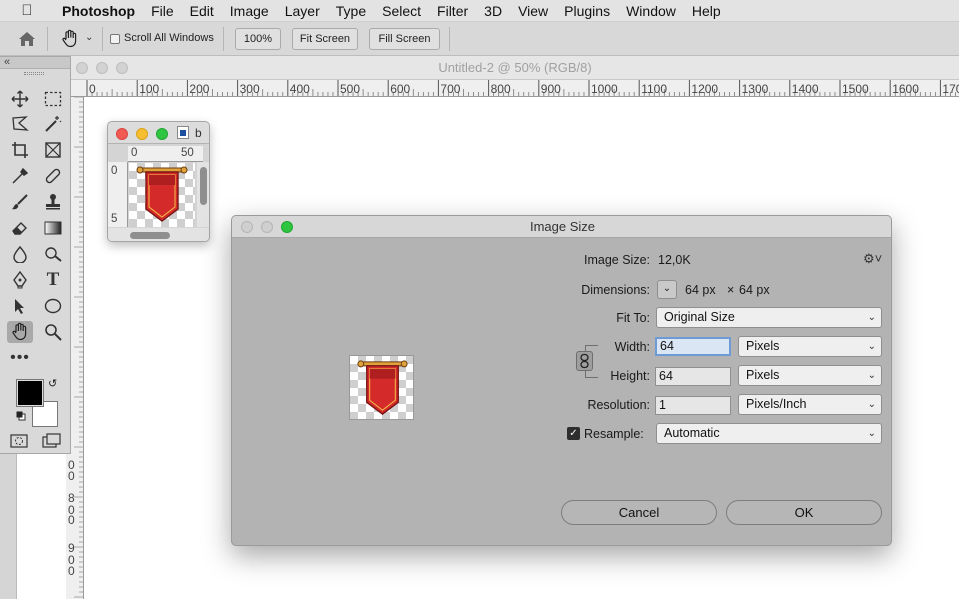 Image resolution: width=959 pixels, height=599 pixels. What do you see at coordinates (693, 376) in the screenshot?
I see `height-input: 64` at bounding box center [693, 376].